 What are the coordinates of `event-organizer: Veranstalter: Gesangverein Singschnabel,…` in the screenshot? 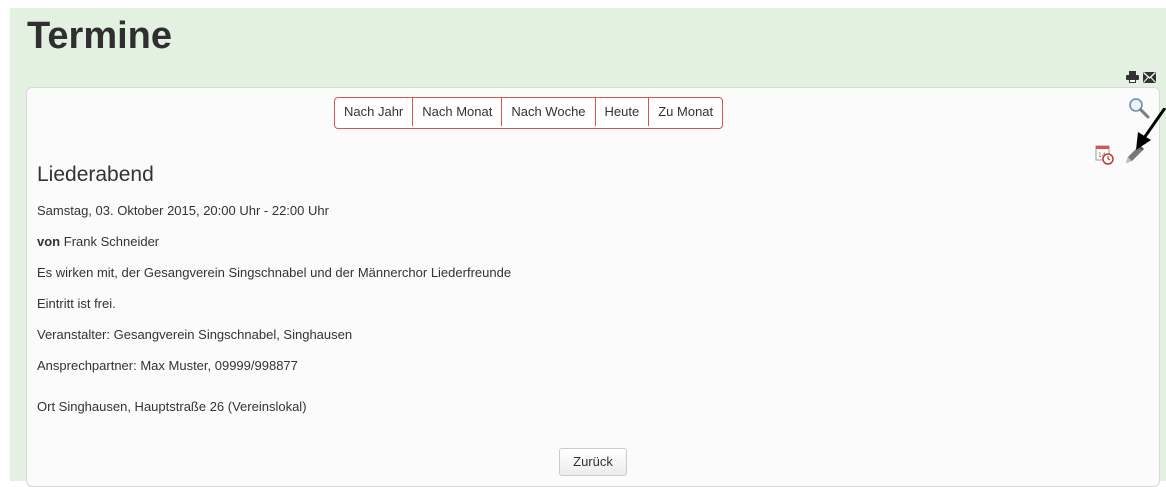 It's located at (195, 334).